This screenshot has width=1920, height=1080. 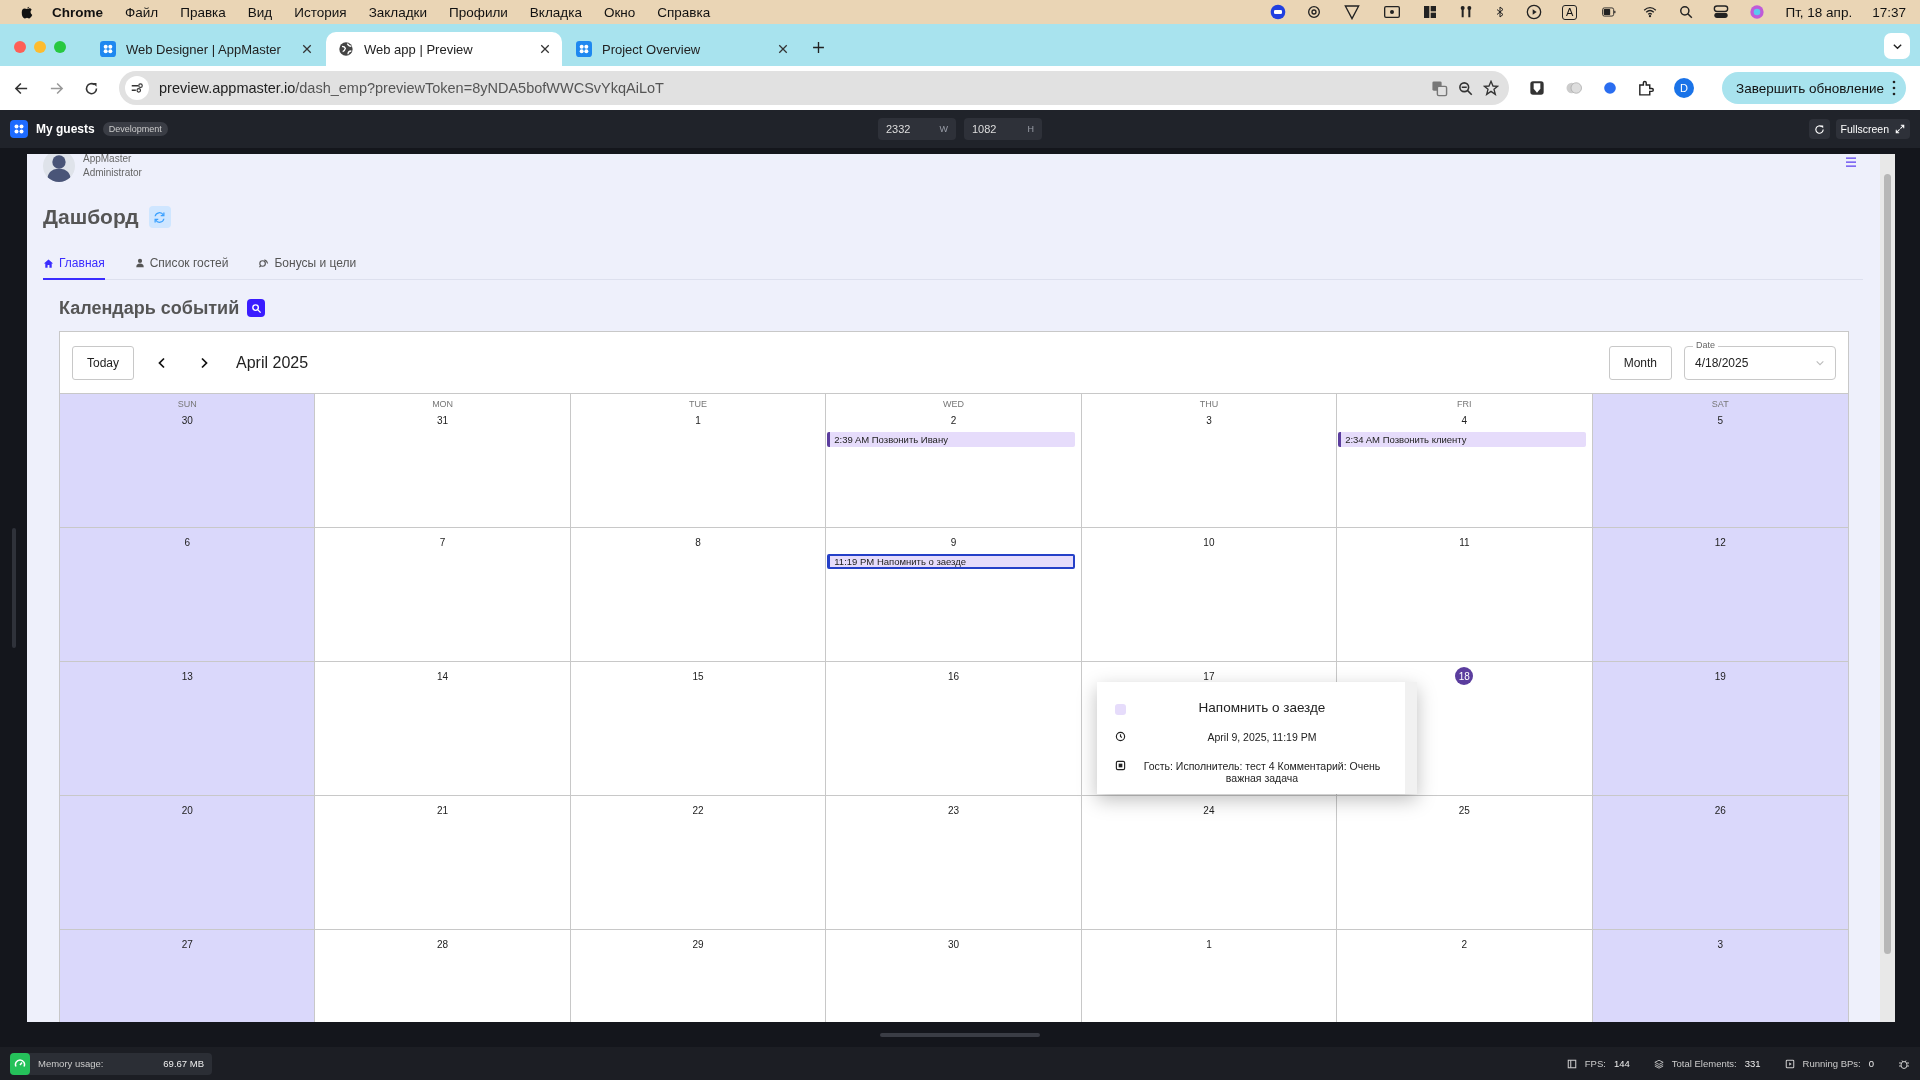 What do you see at coordinates (478, 12) in the screenshot?
I see `menu-item: Профили` at bounding box center [478, 12].